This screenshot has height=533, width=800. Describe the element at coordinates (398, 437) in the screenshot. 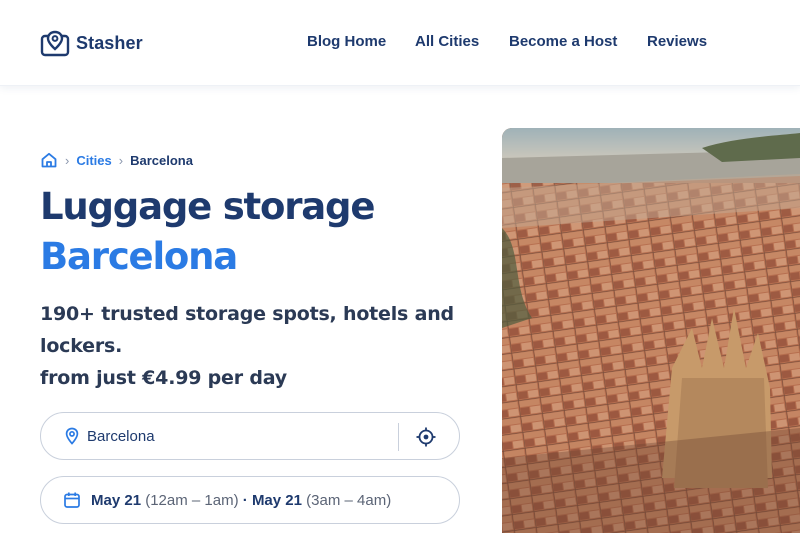

I see `field-divider` at that location.